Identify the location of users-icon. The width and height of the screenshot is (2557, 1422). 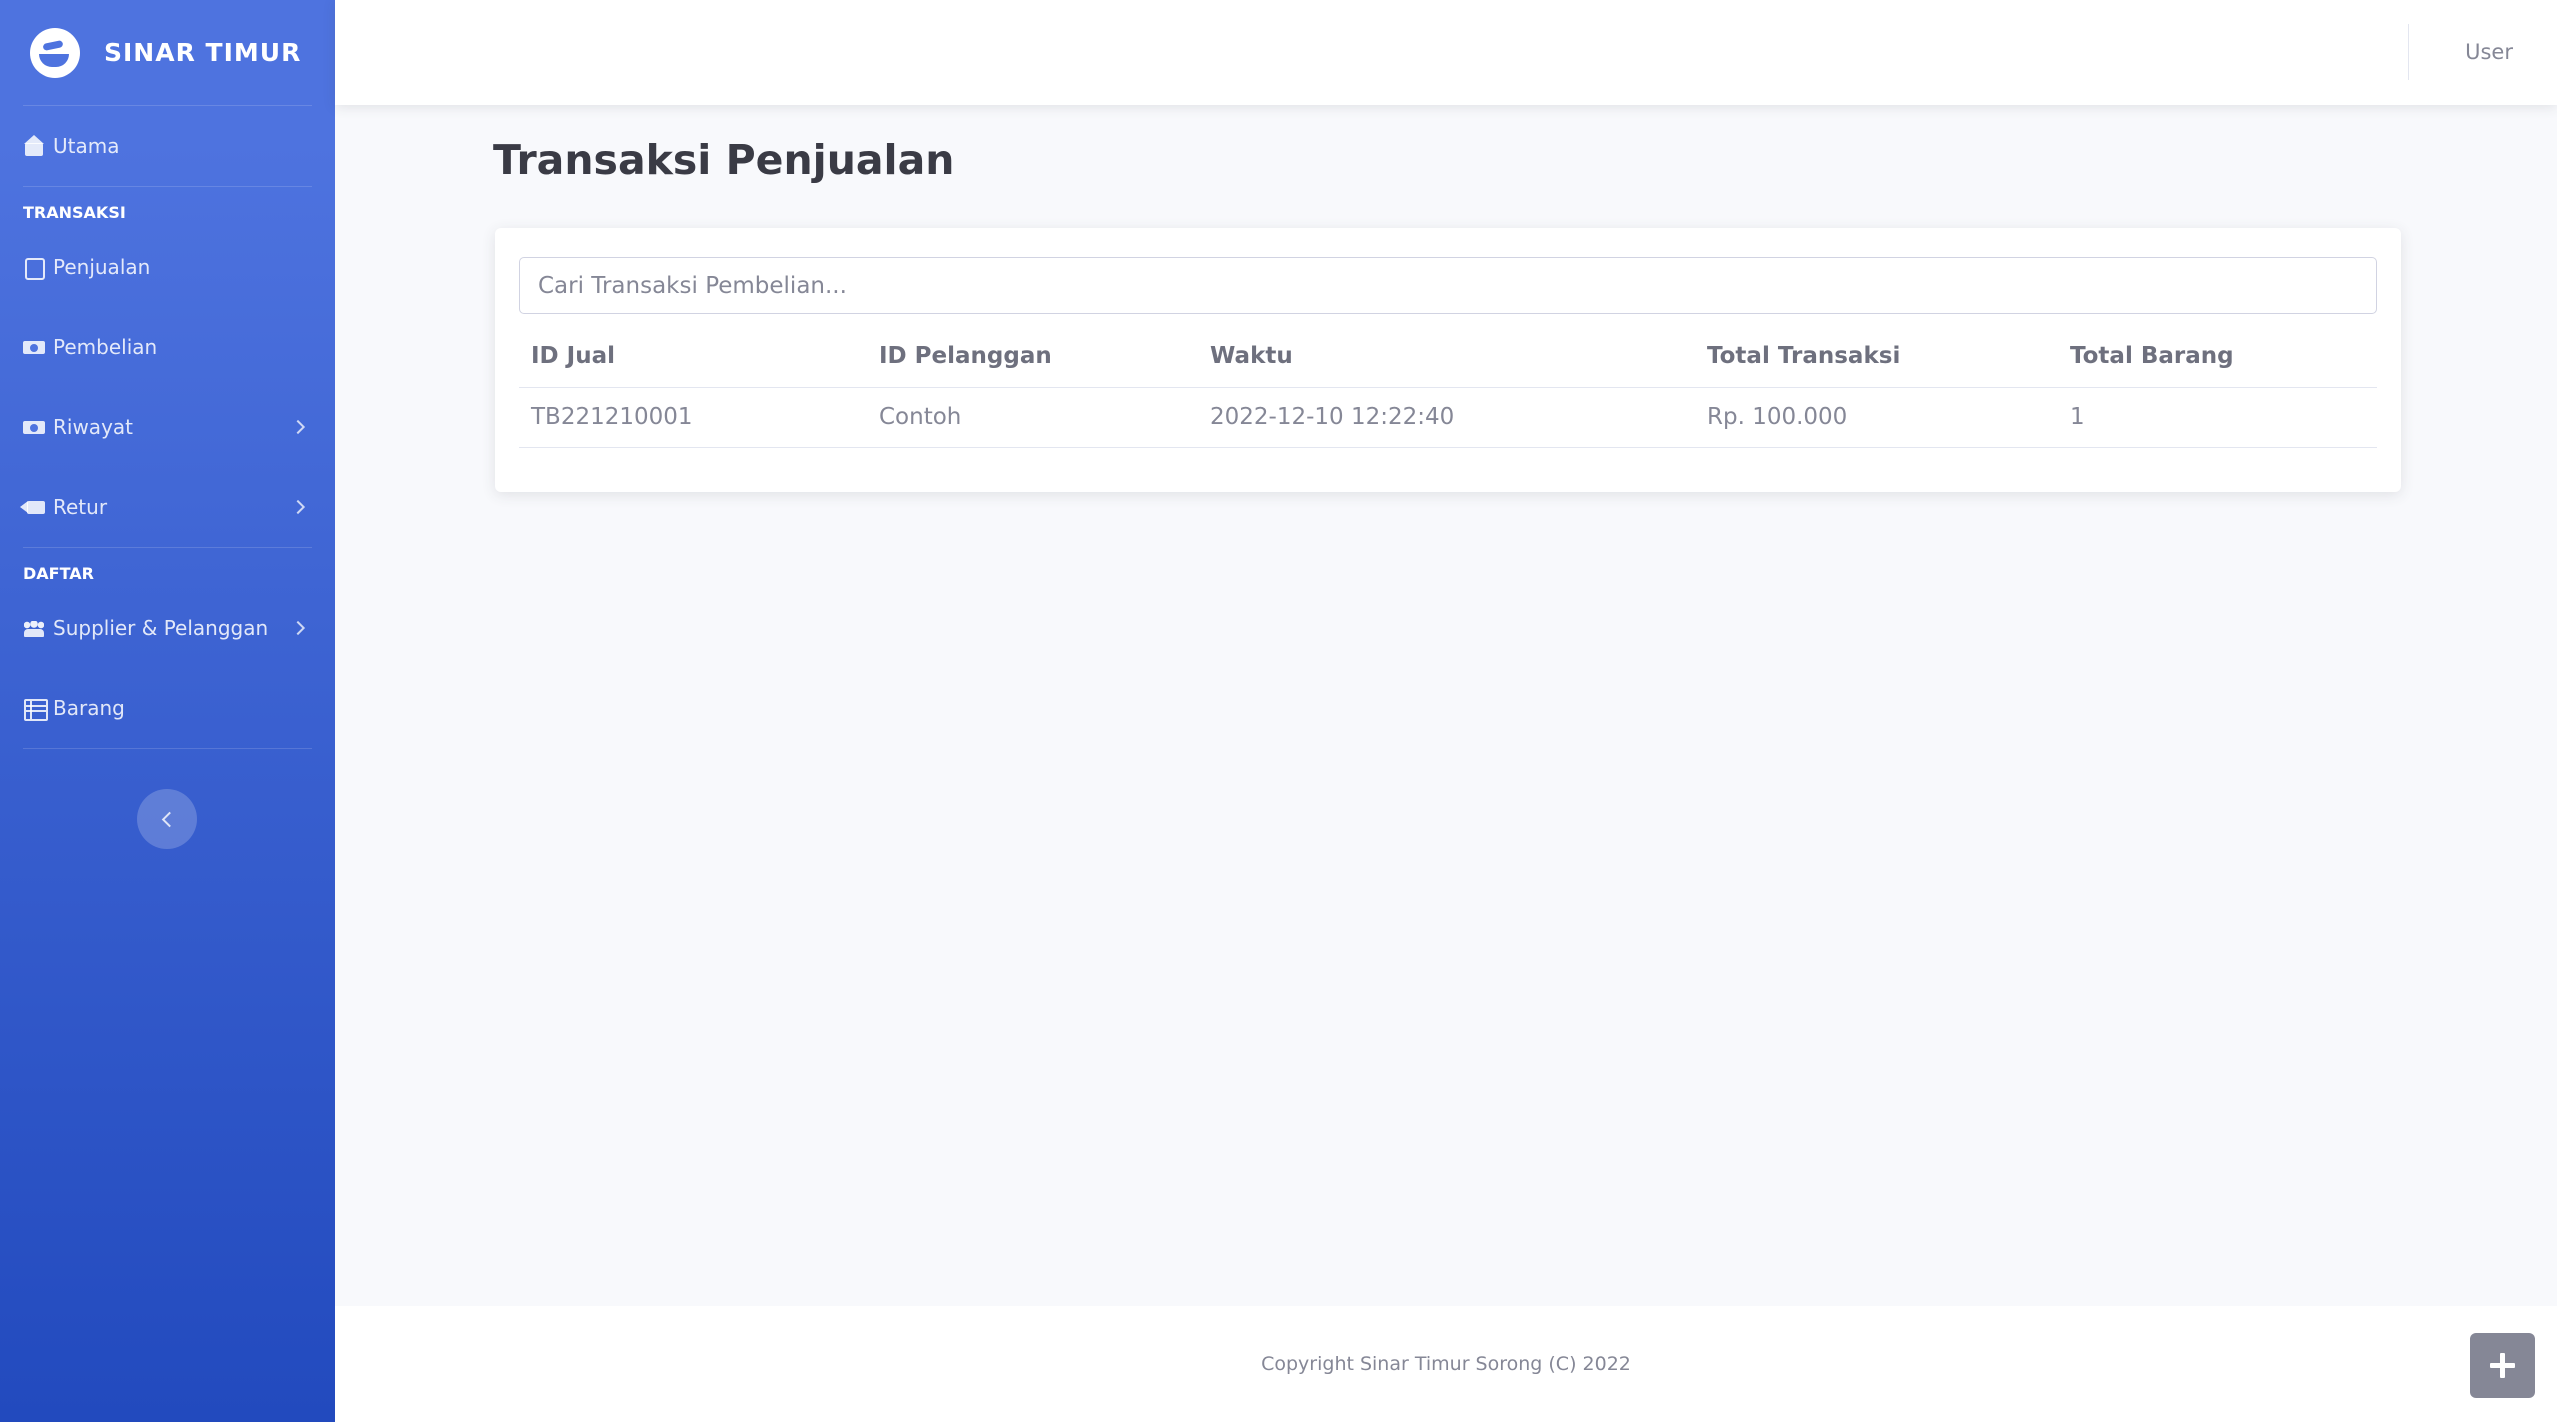
(34, 628).